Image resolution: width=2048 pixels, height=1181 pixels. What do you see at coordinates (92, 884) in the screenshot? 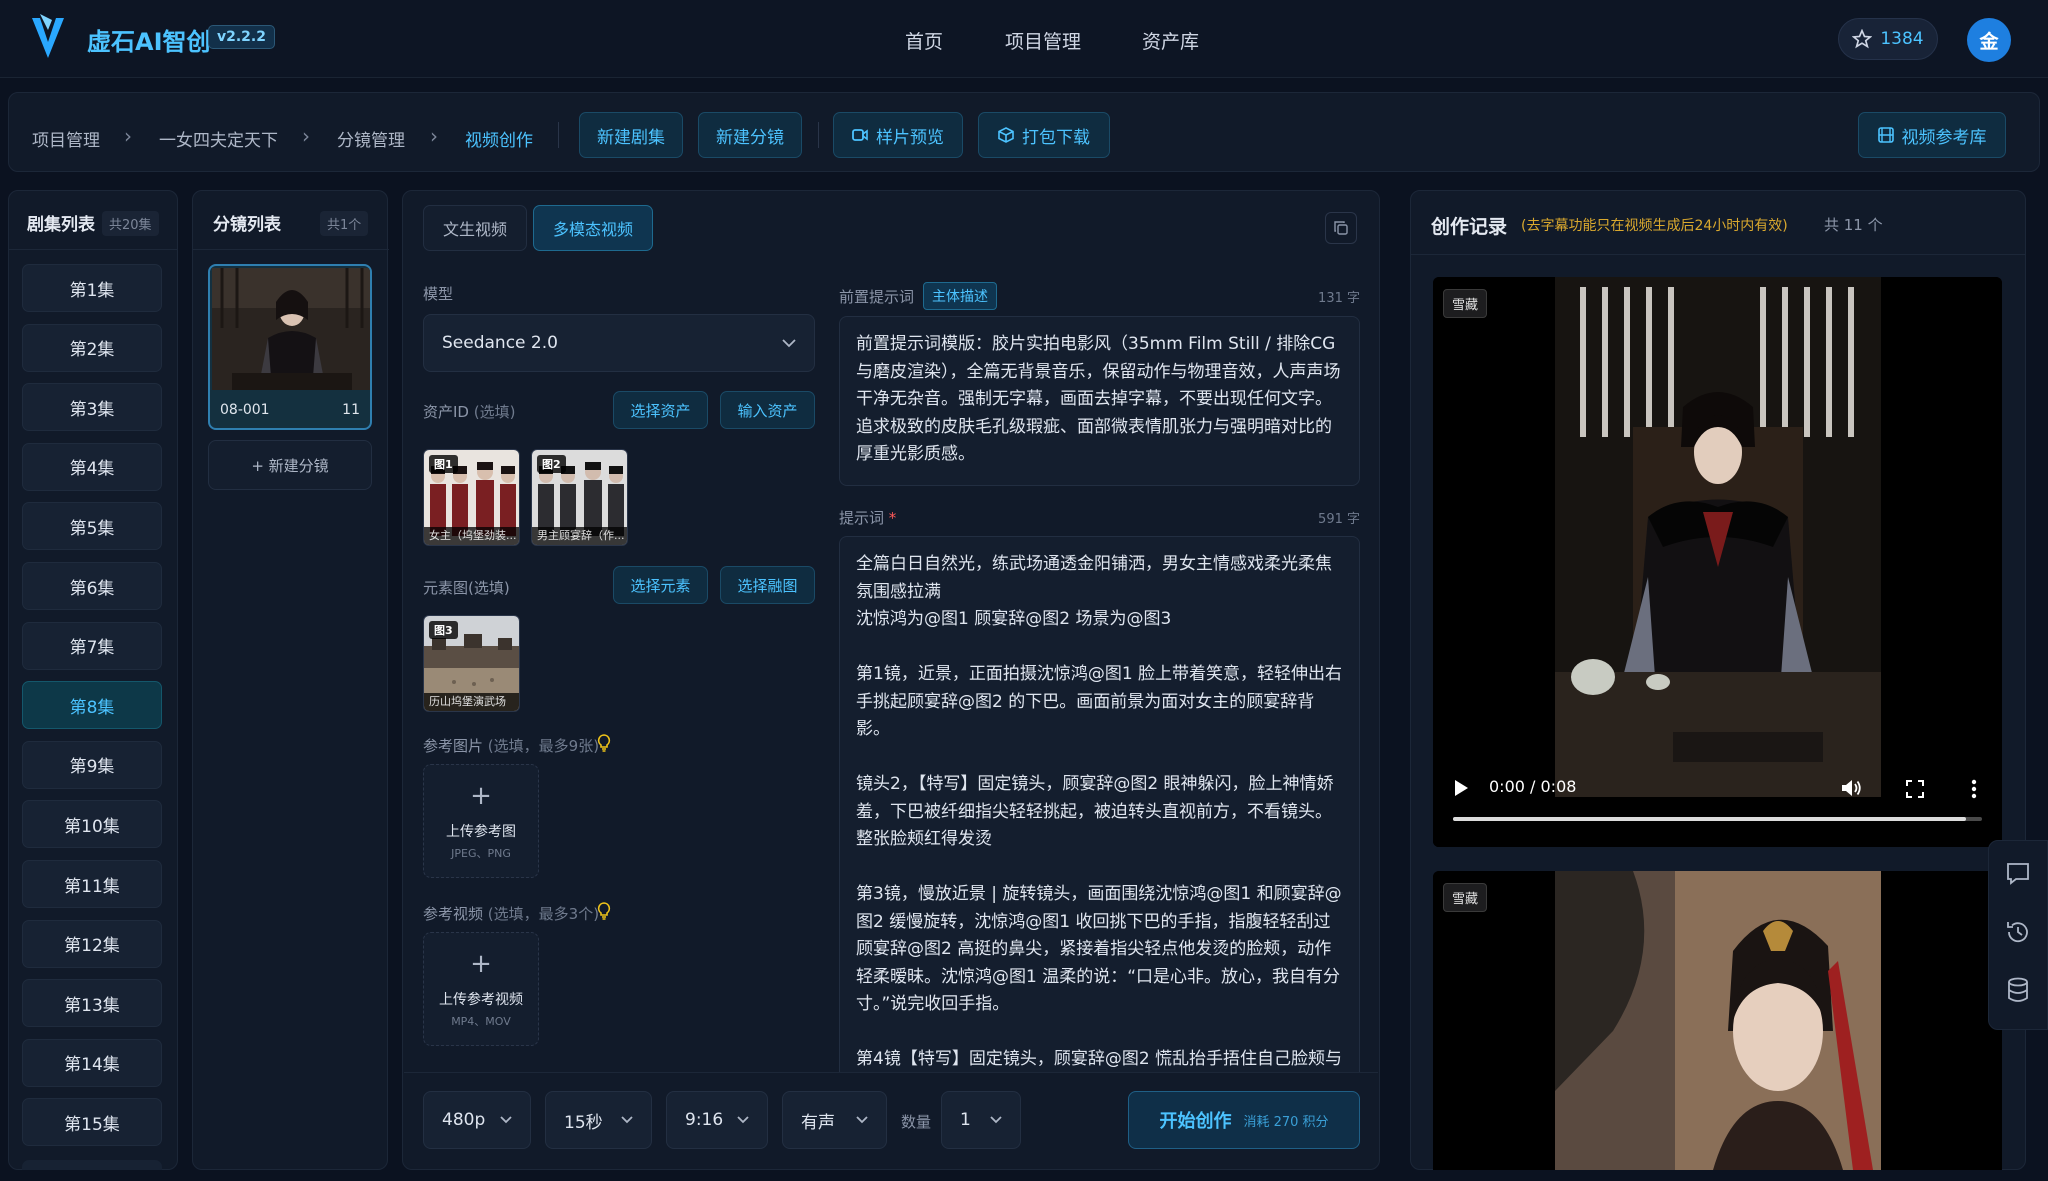
I see `episode-item: 第11集` at bounding box center [92, 884].